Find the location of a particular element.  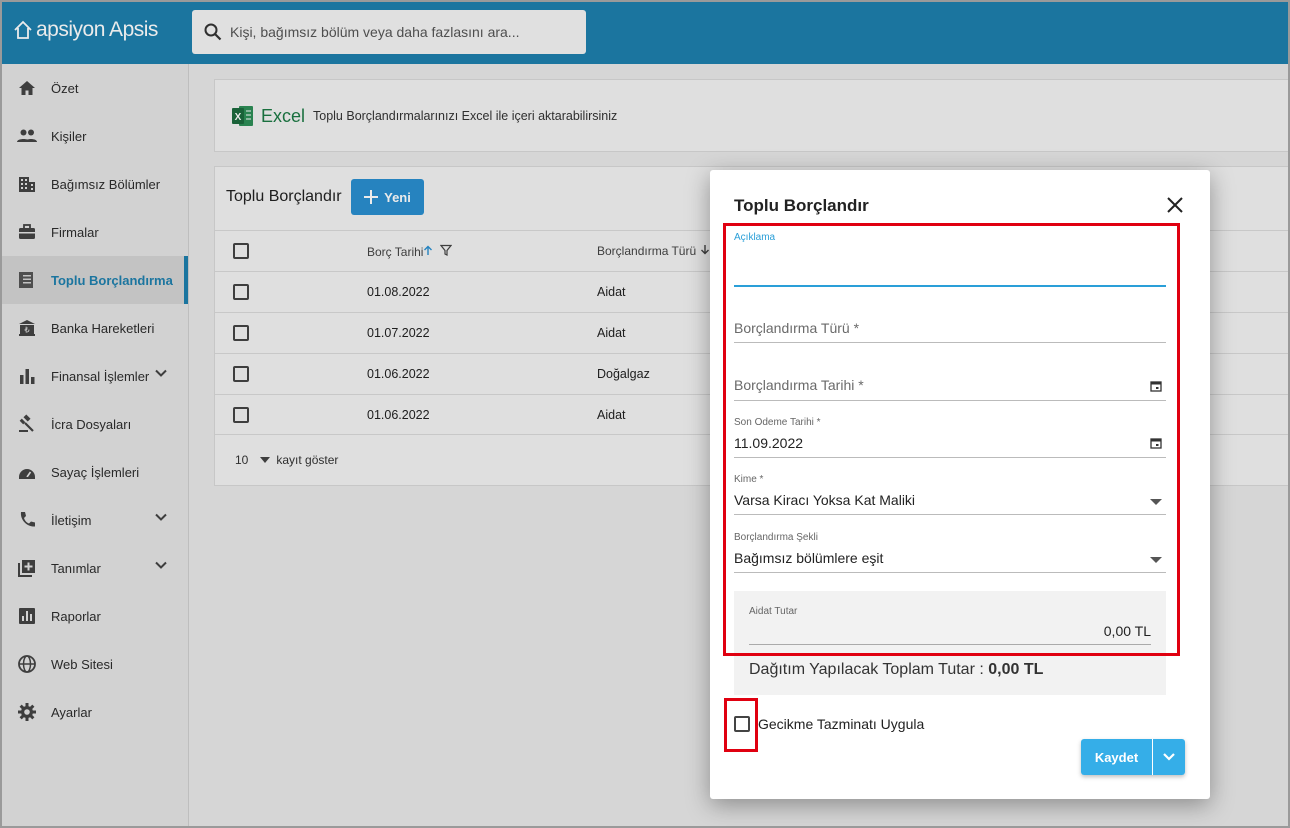

gecikme-tazminati-option: Gecikme Tazminatı Uygula is located at coordinates (829, 724).